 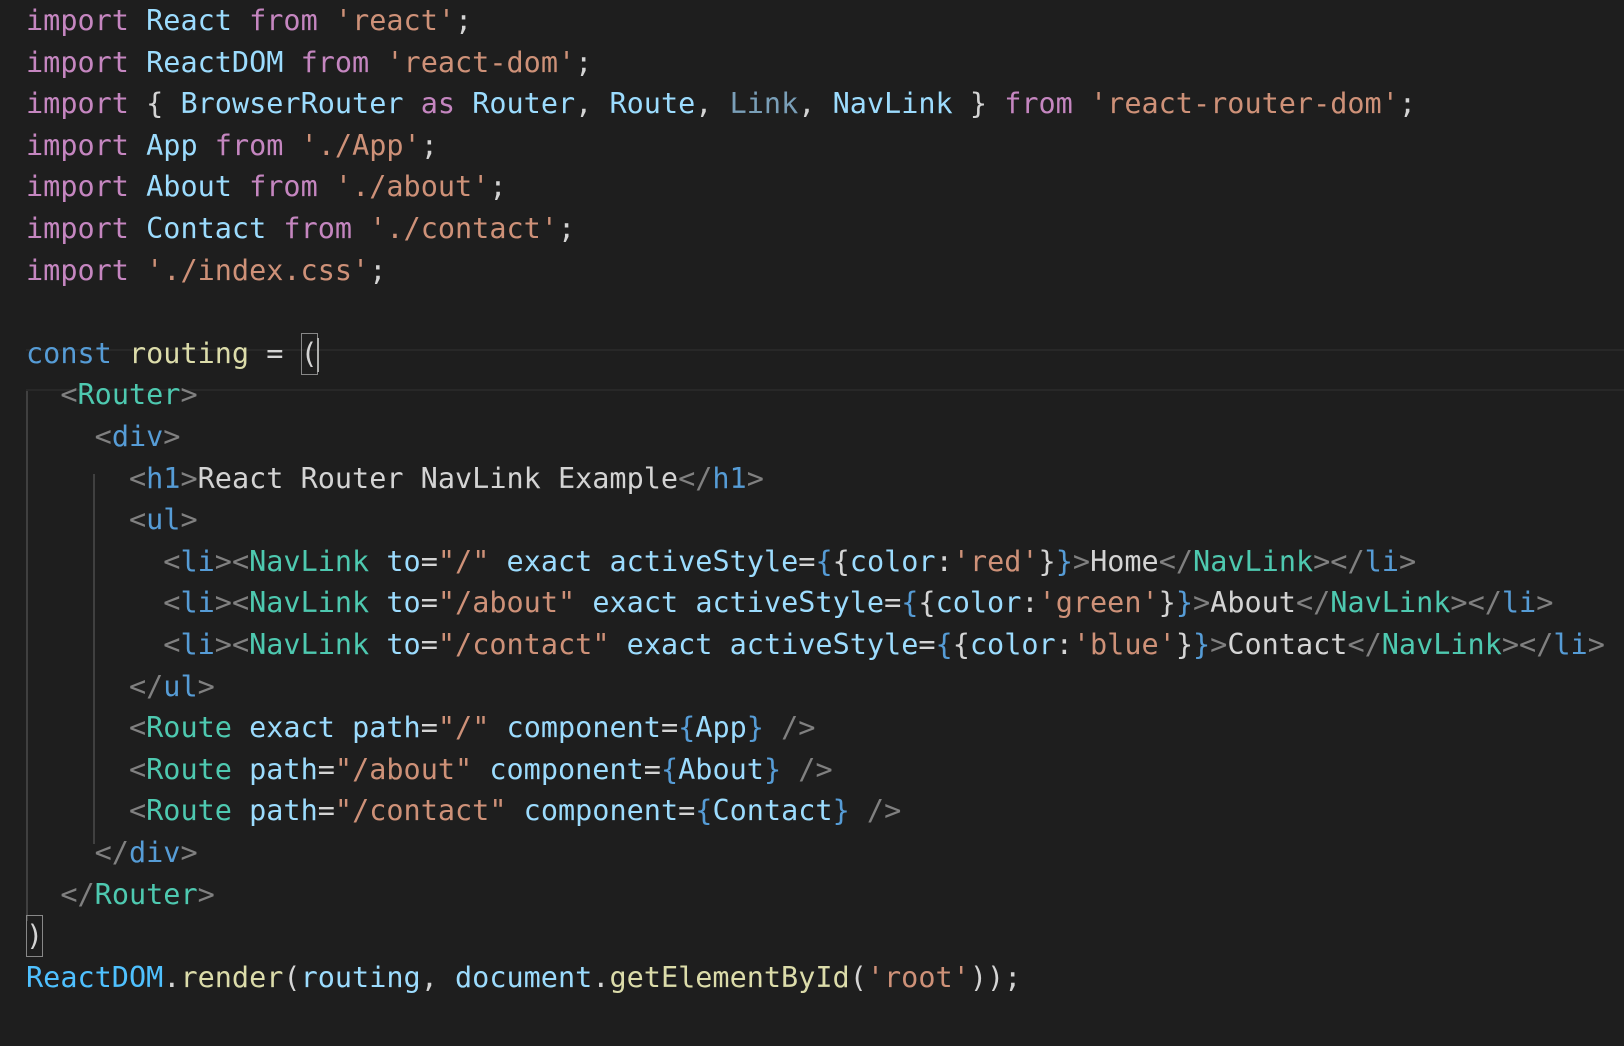 I want to click on code-token: exact, so click(x=669, y=644).